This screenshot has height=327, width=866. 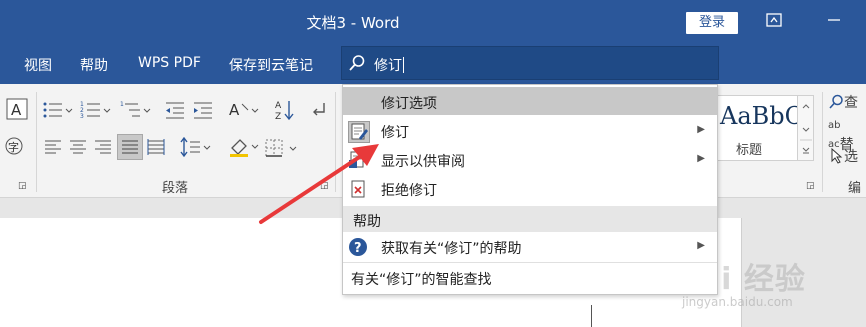 What do you see at coordinates (175, 188) in the screenshot?
I see `paragraph-group-label: 段落` at bounding box center [175, 188].